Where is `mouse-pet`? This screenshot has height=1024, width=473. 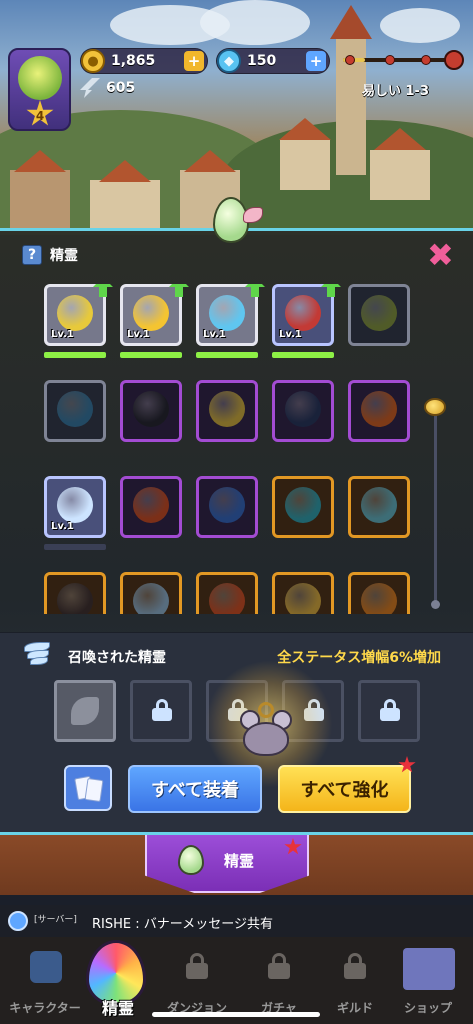 mouse-pet is located at coordinates (266, 739).